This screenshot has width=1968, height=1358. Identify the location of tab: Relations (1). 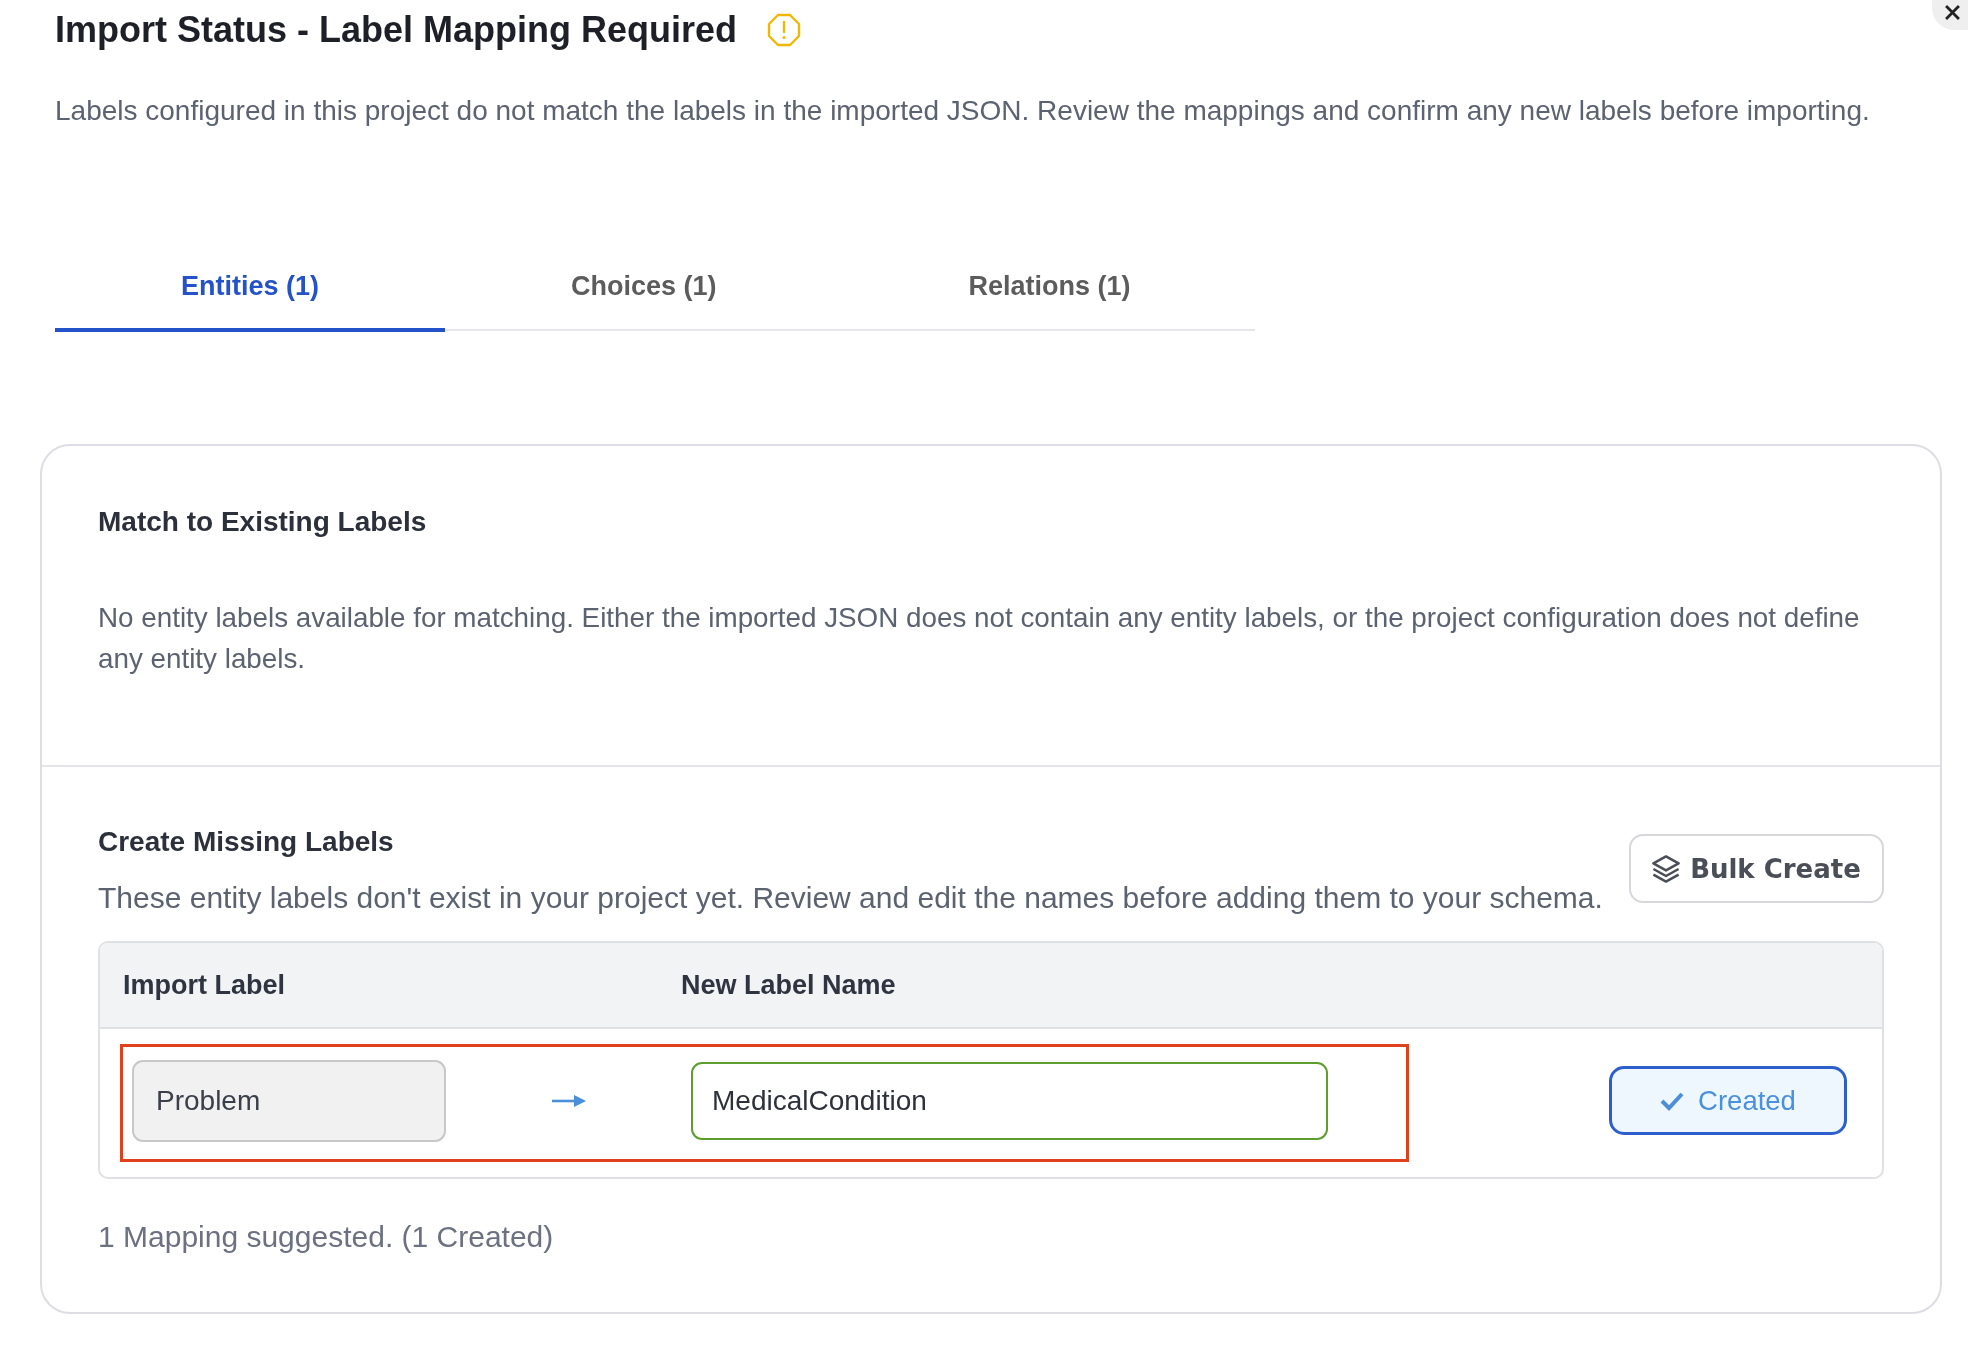
(1049, 288).